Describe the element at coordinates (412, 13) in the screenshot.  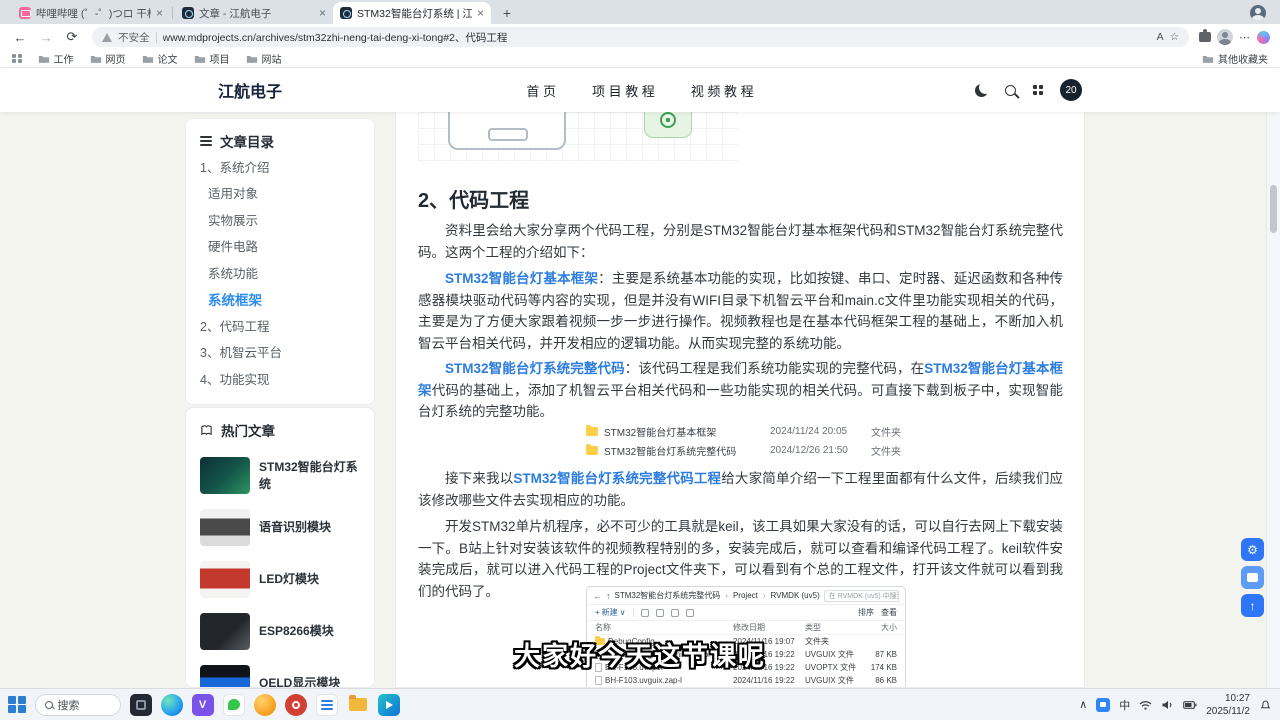
I see `tab-current-article: STM32智能台灯系统 | 江航电子 ×` at that location.